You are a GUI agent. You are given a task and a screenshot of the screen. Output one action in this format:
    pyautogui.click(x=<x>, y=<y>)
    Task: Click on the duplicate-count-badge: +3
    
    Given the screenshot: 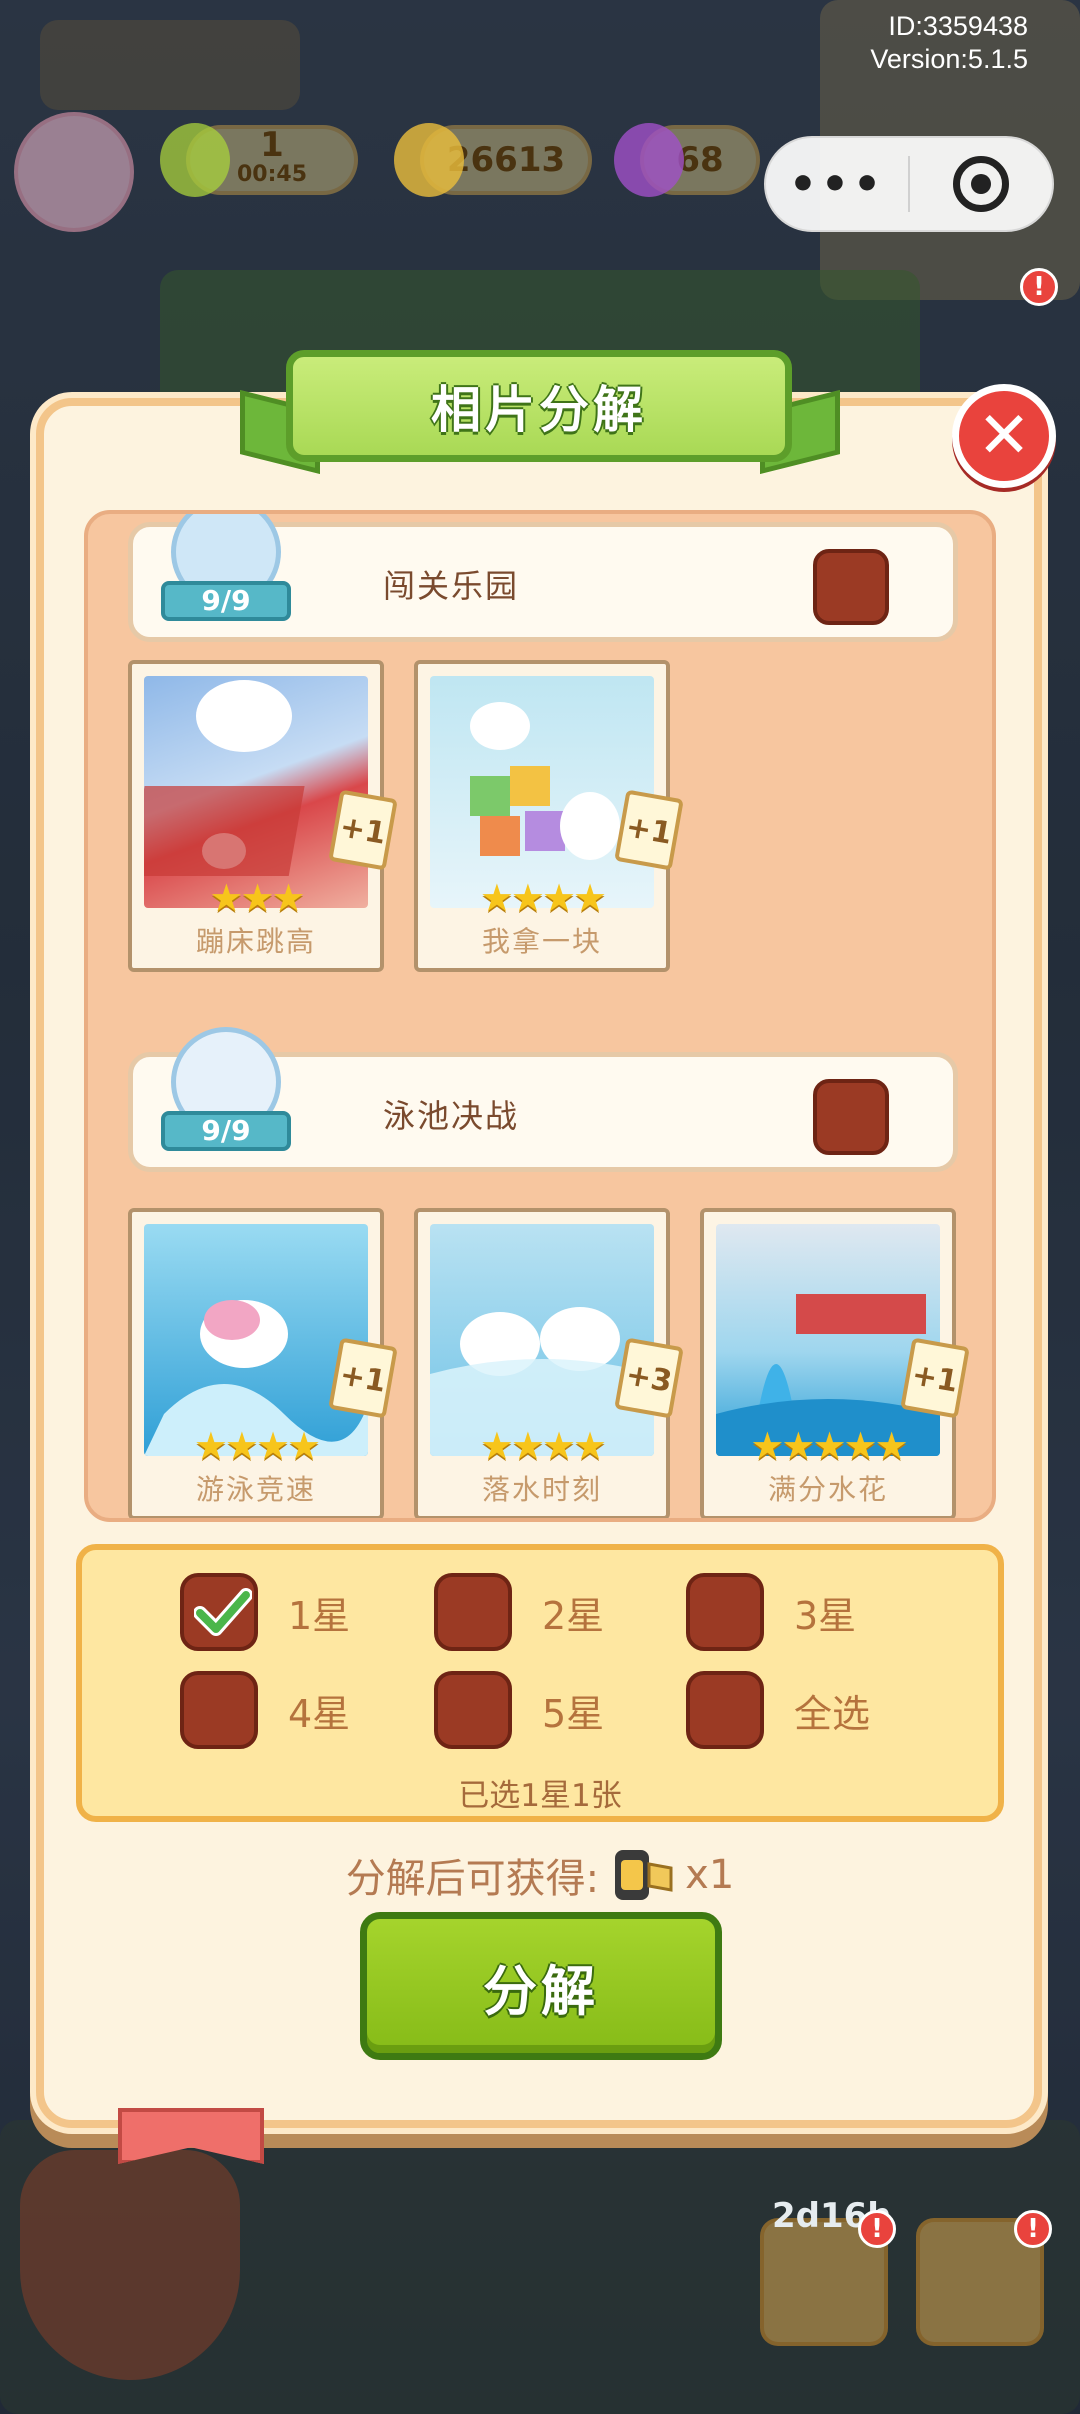 What is the action you would take?
    pyautogui.click(x=649, y=1378)
    